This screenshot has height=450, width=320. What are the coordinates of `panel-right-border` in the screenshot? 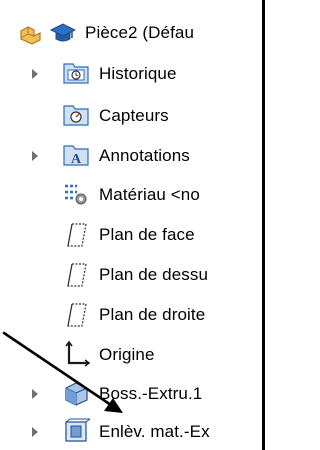 It's located at (263, 225).